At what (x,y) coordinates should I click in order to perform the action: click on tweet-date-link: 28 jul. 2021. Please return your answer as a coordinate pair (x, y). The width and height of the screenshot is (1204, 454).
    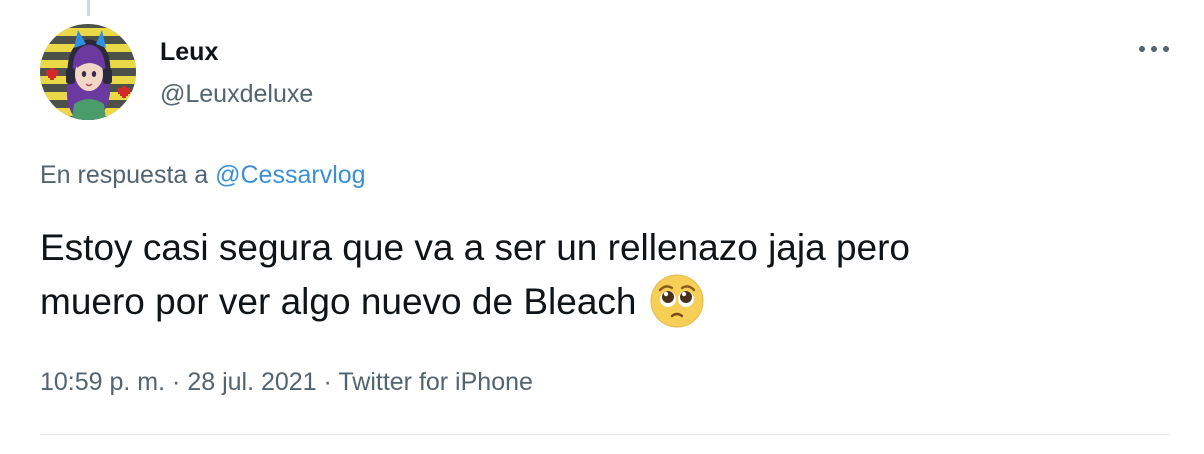
    Looking at the image, I should click on (251, 382).